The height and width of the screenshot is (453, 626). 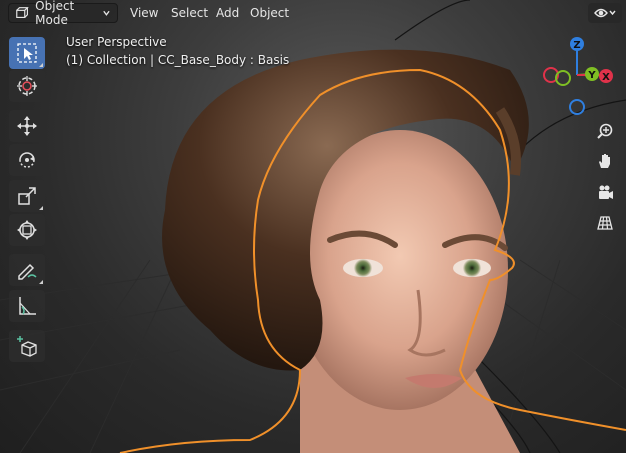 I want to click on gizmo-y-label: Y, so click(x=591, y=75).